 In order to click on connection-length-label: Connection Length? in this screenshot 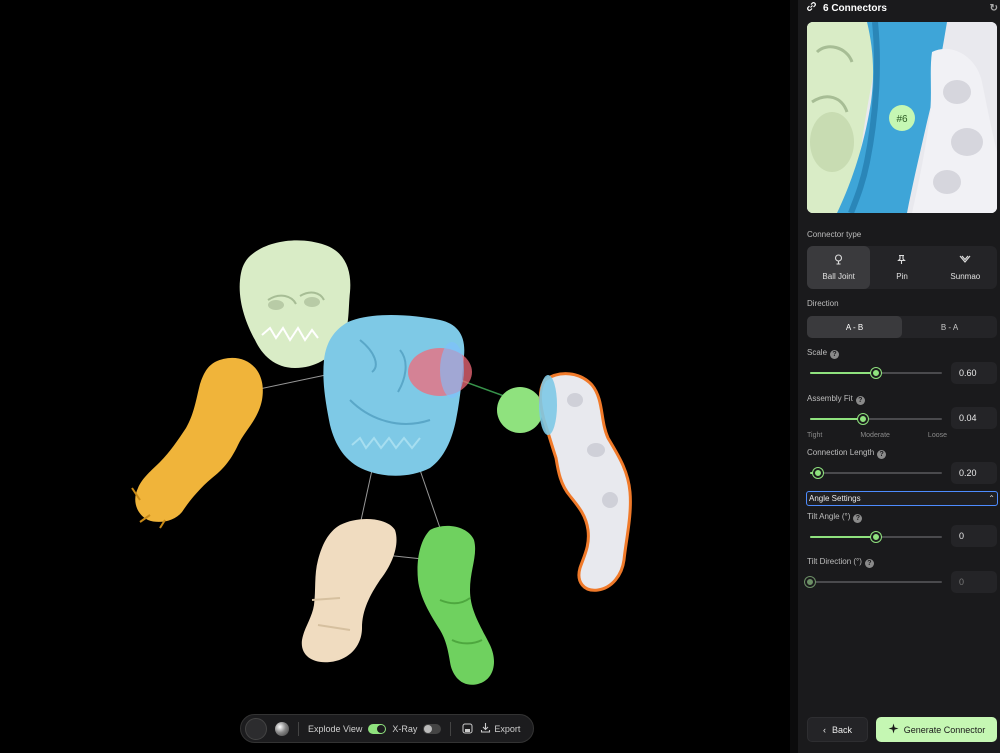, I will do `click(847, 453)`.